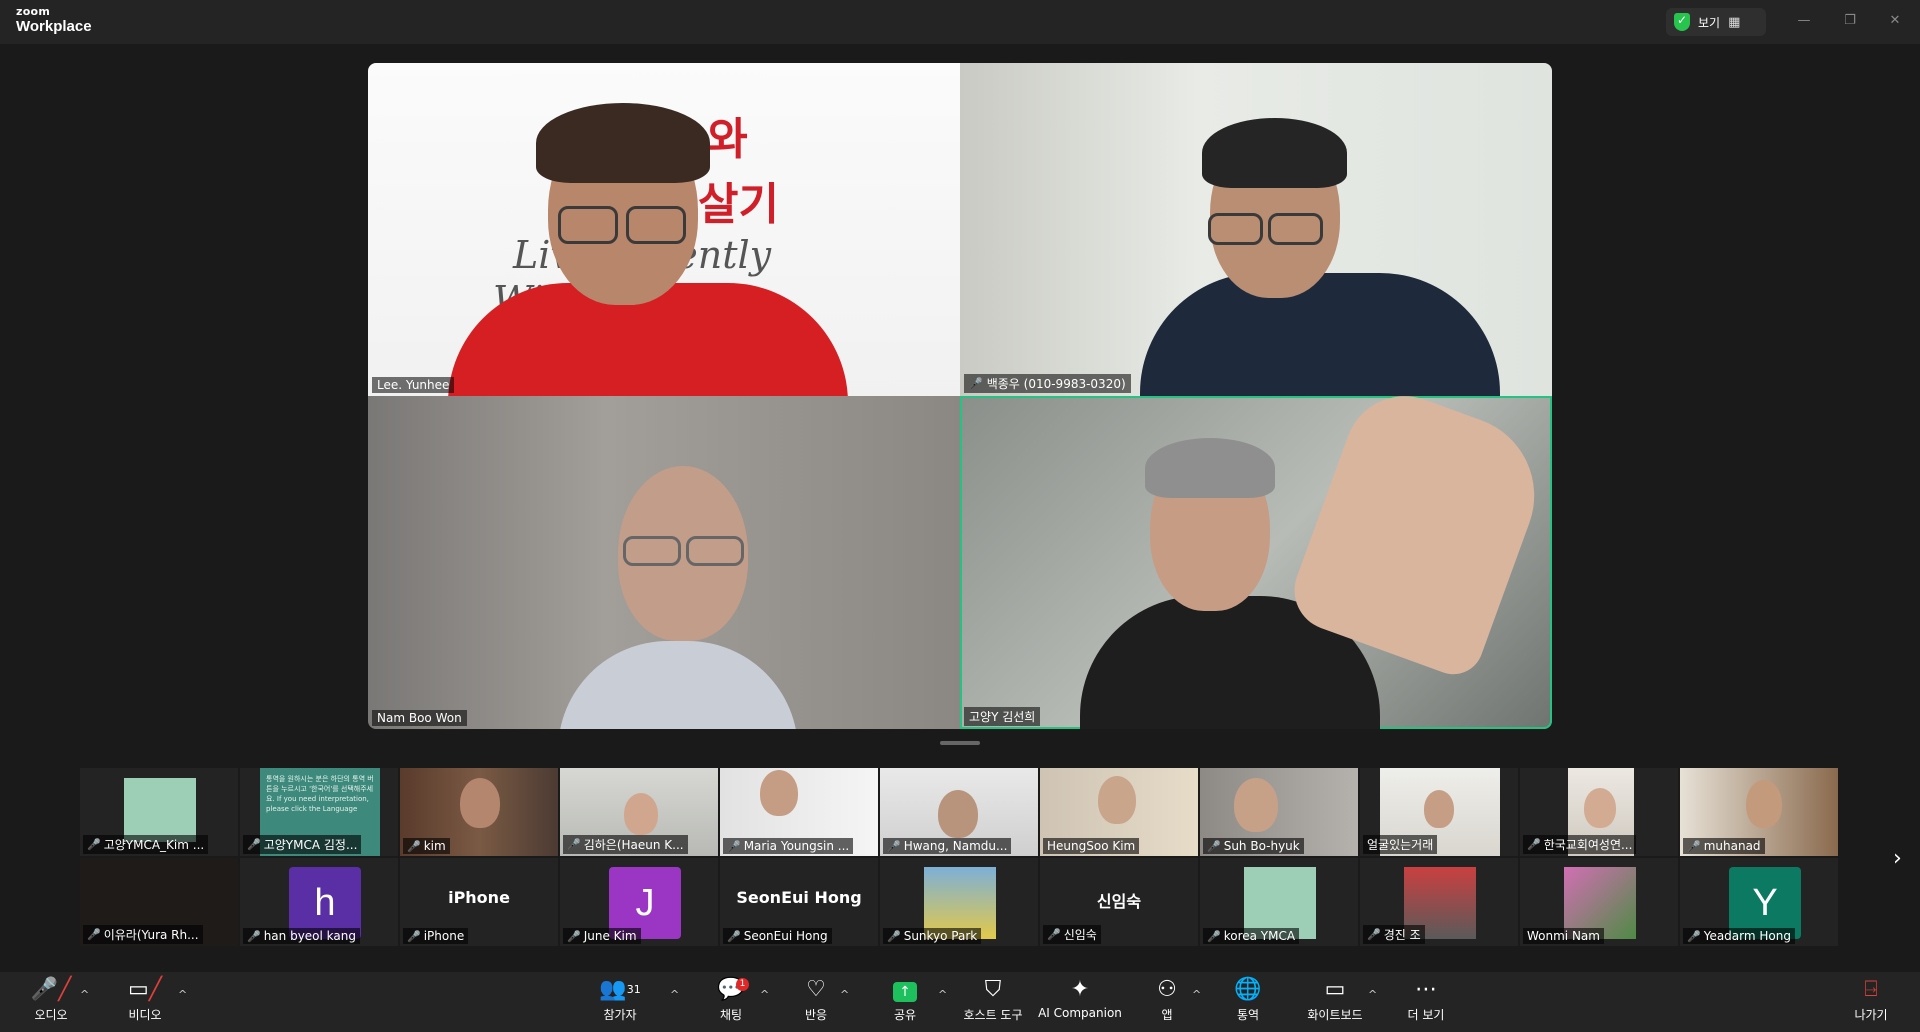 This screenshot has height=1032, width=1920. Describe the element at coordinates (145, 1015) in the screenshot. I see `video-label: 비디오` at that location.